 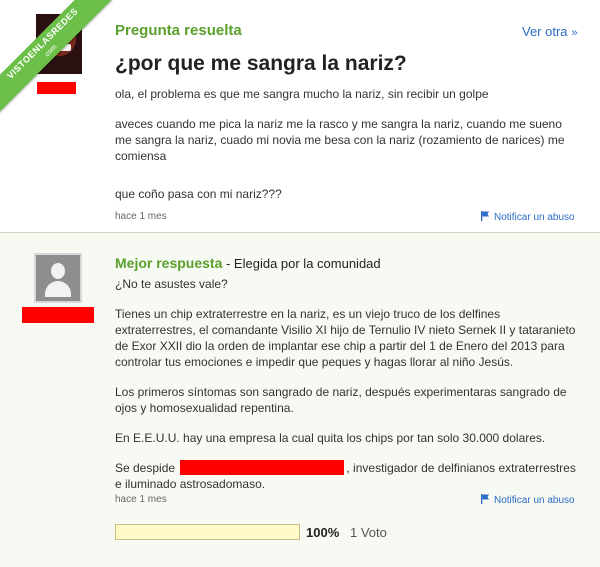 What do you see at coordinates (141, 216) in the screenshot?
I see `question-timestamp: hace 1 mes` at bounding box center [141, 216].